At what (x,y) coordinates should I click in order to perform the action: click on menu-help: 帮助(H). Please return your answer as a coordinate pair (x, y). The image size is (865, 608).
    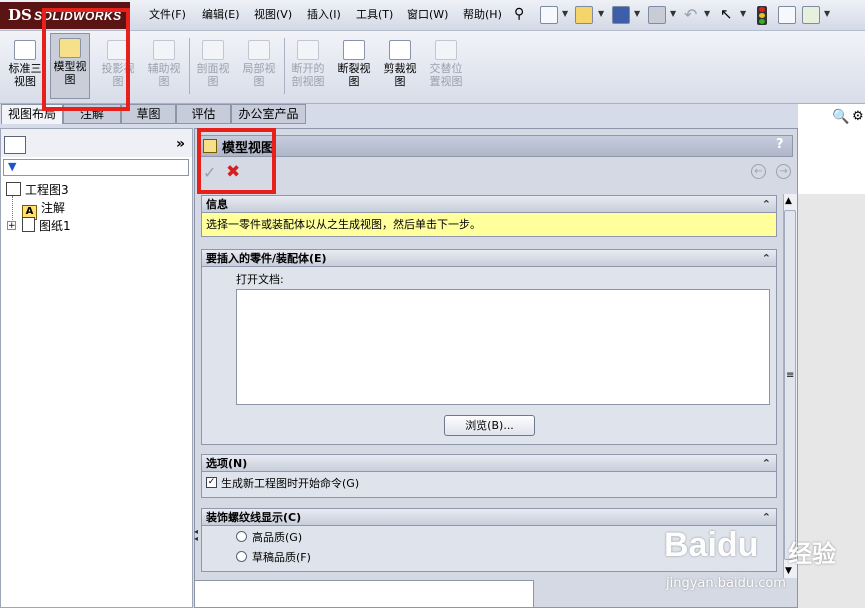
    Looking at the image, I should click on (482, 15).